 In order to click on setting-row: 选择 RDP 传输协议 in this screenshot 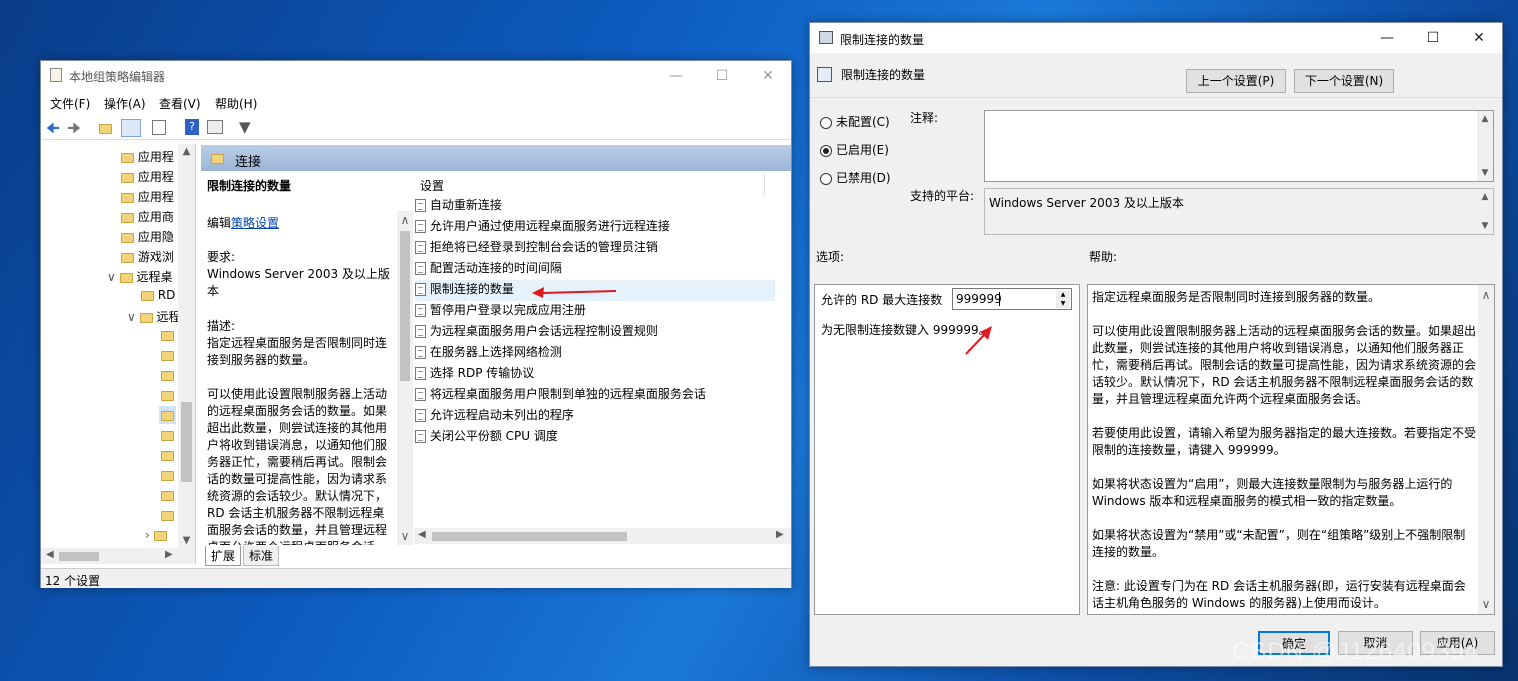, I will do `click(595, 374)`.